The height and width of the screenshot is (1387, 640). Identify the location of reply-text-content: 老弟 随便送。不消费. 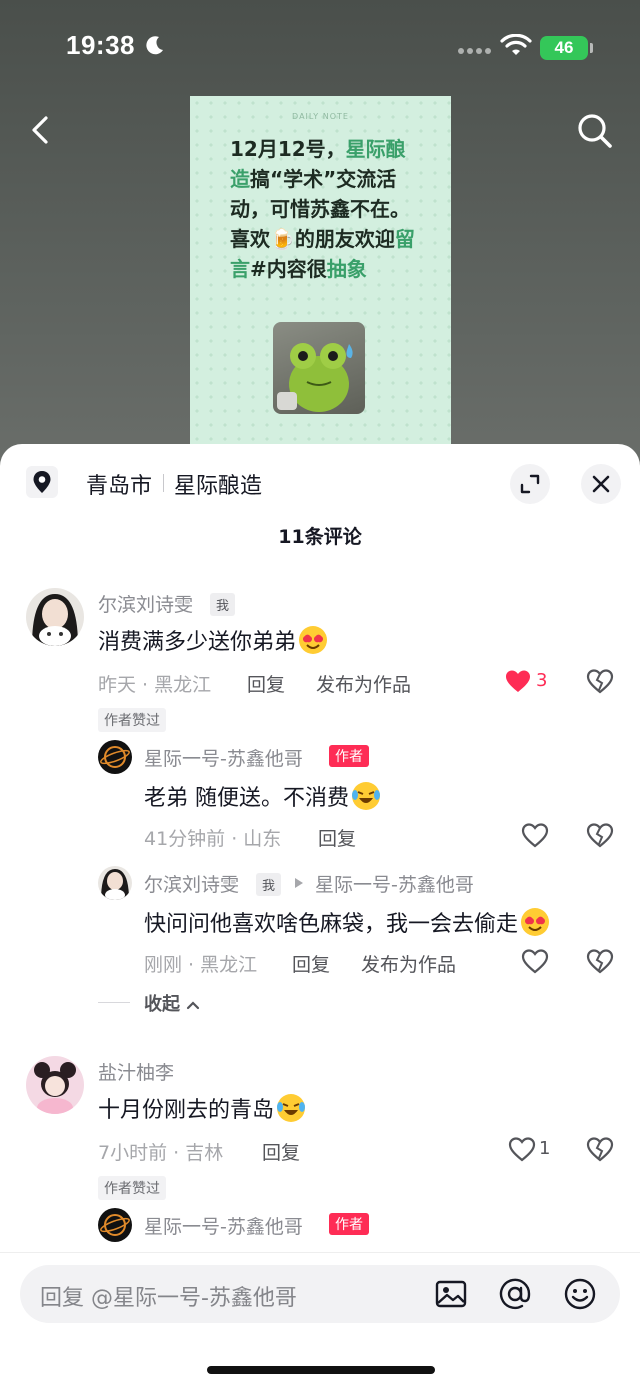
(246, 798).